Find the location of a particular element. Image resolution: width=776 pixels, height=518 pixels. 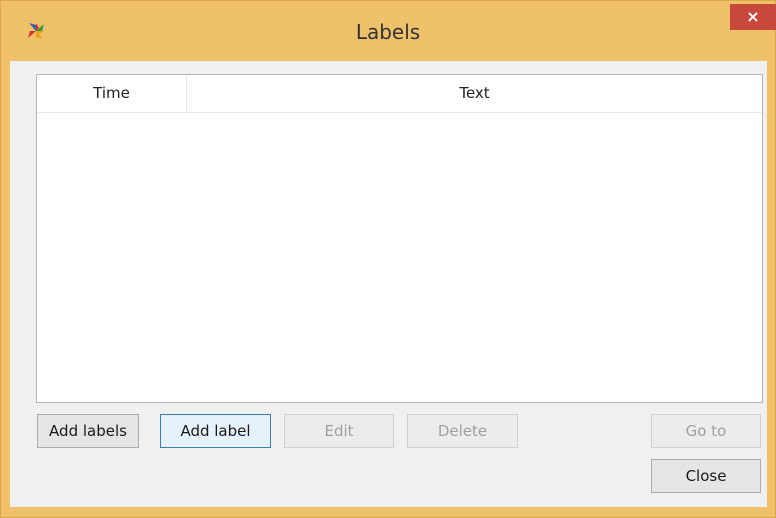

close-icon: × is located at coordinates (753, 16).